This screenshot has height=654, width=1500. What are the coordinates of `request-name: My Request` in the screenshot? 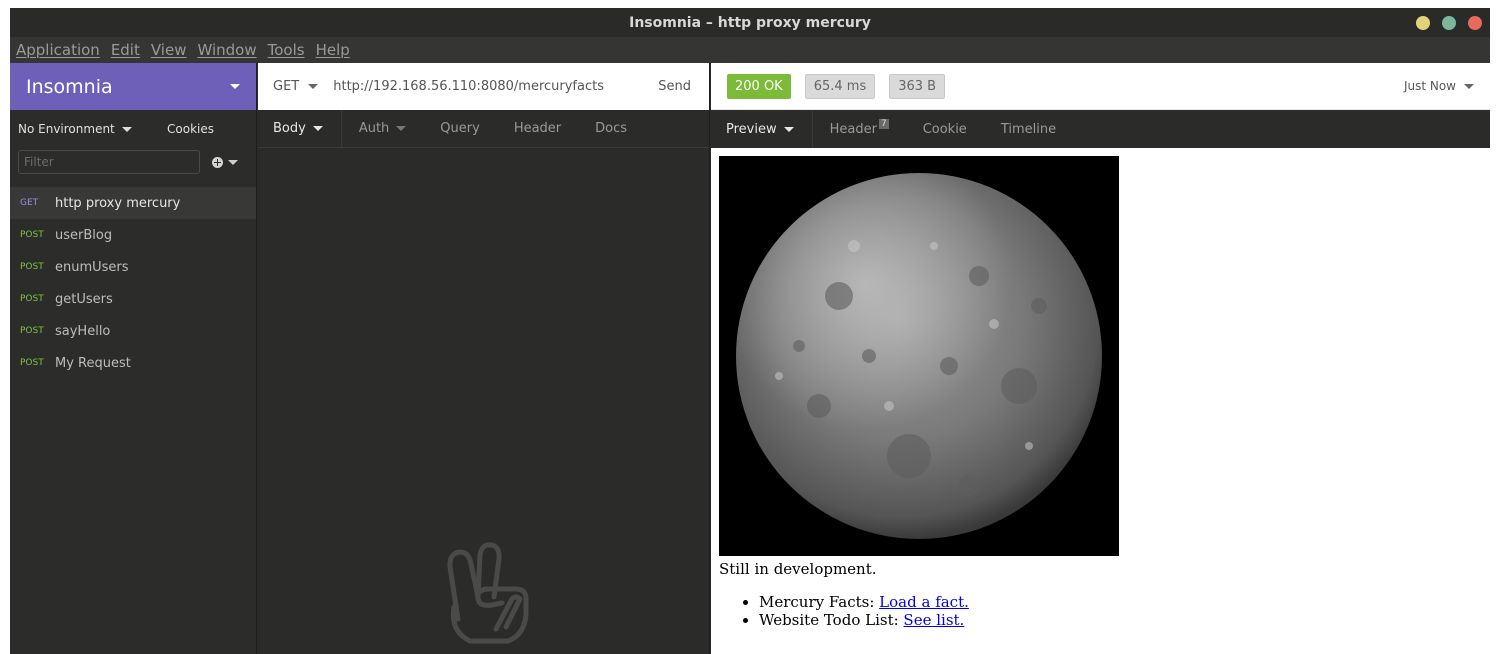 It's located at (93, 363).